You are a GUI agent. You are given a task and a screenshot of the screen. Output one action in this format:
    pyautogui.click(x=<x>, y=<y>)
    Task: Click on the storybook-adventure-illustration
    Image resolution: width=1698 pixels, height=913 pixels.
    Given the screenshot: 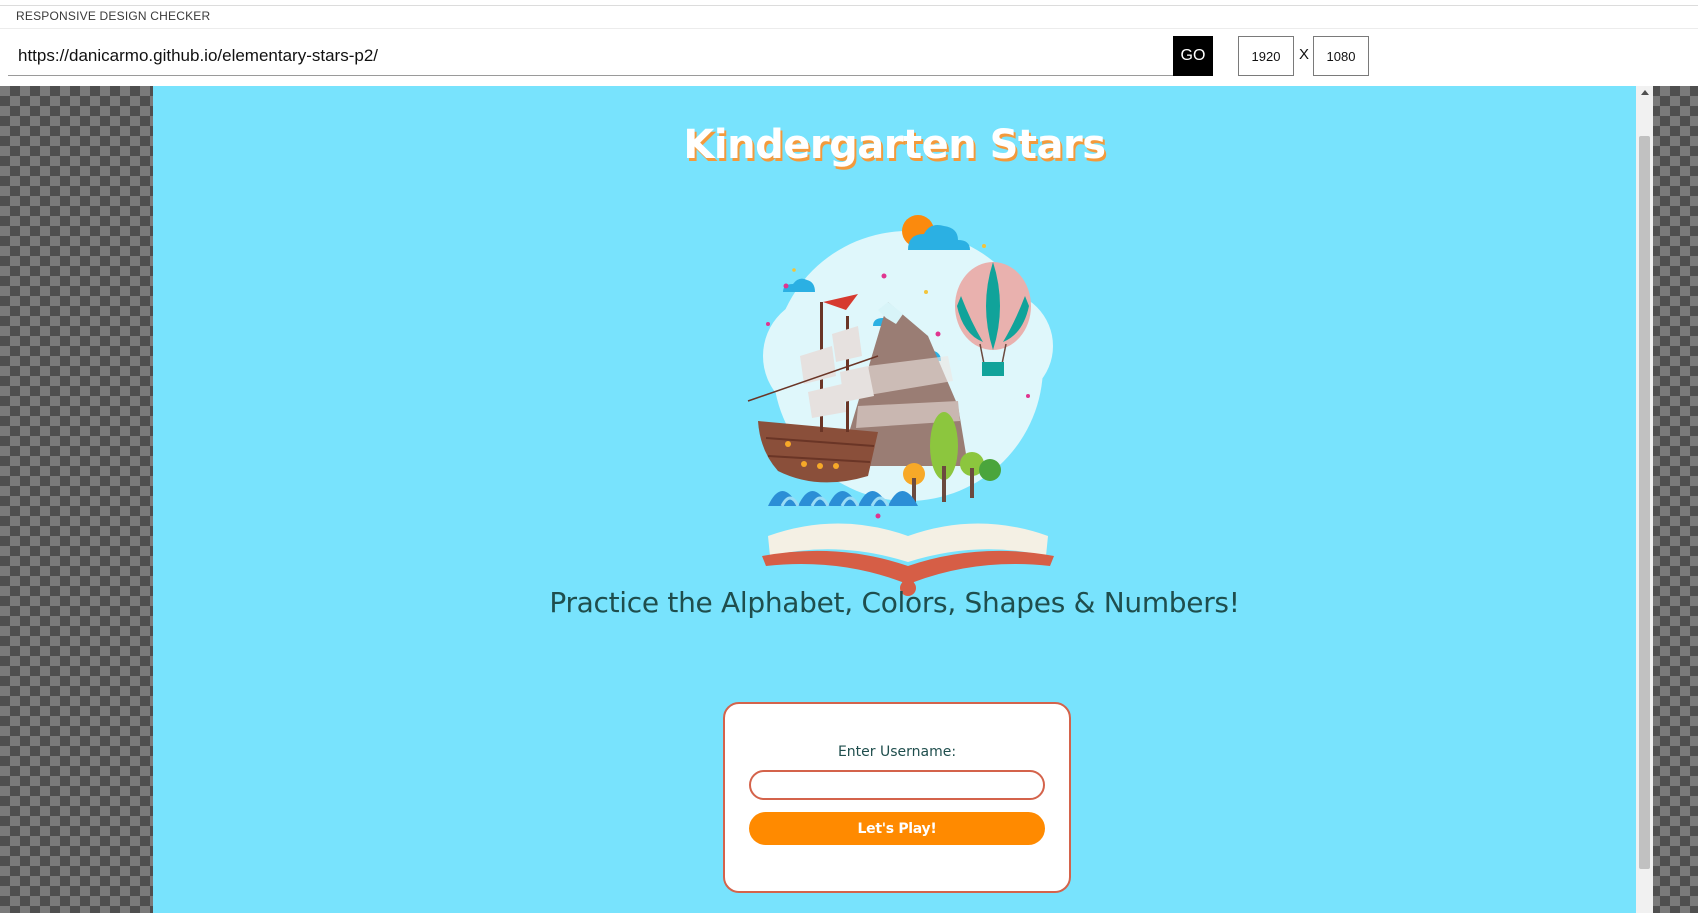 What is the action you would take?
    pyautogui.click(x=900, y=405)
    